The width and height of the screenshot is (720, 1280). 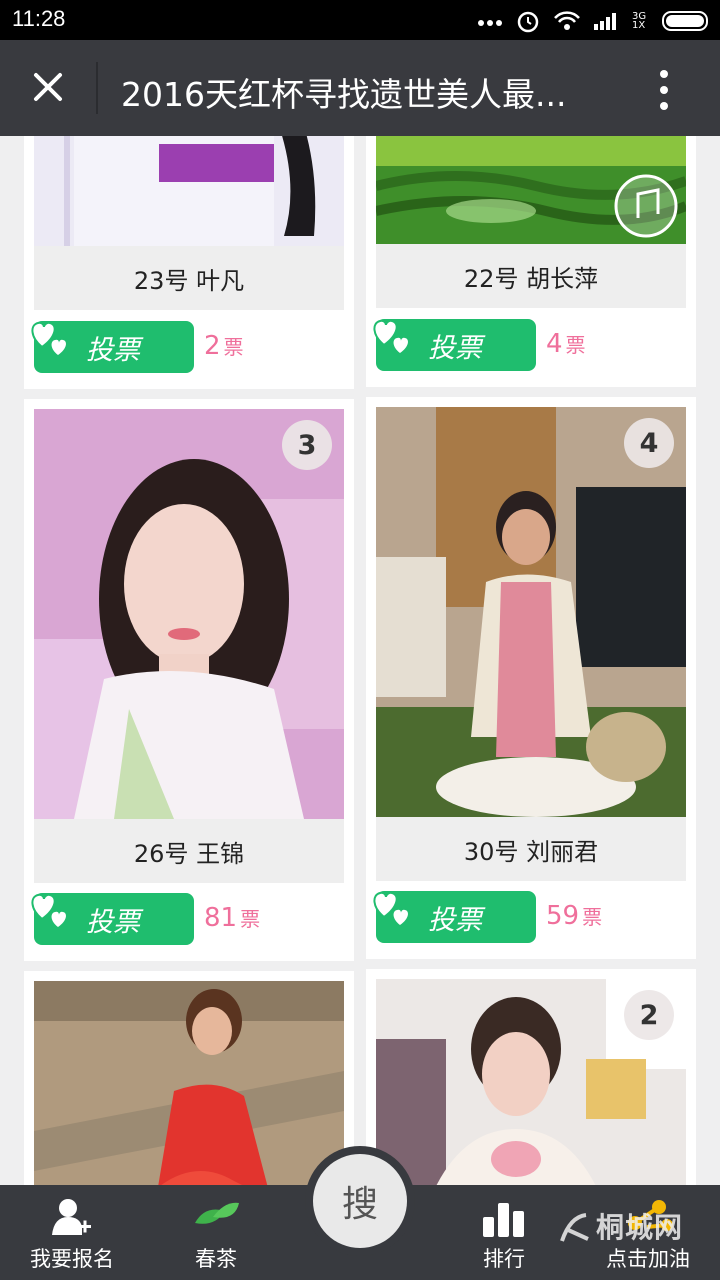 What do you see at coordinates (639, 21) in the screenshot?
I see `network-type: 3G 1X` at bounding box center [639, 21].